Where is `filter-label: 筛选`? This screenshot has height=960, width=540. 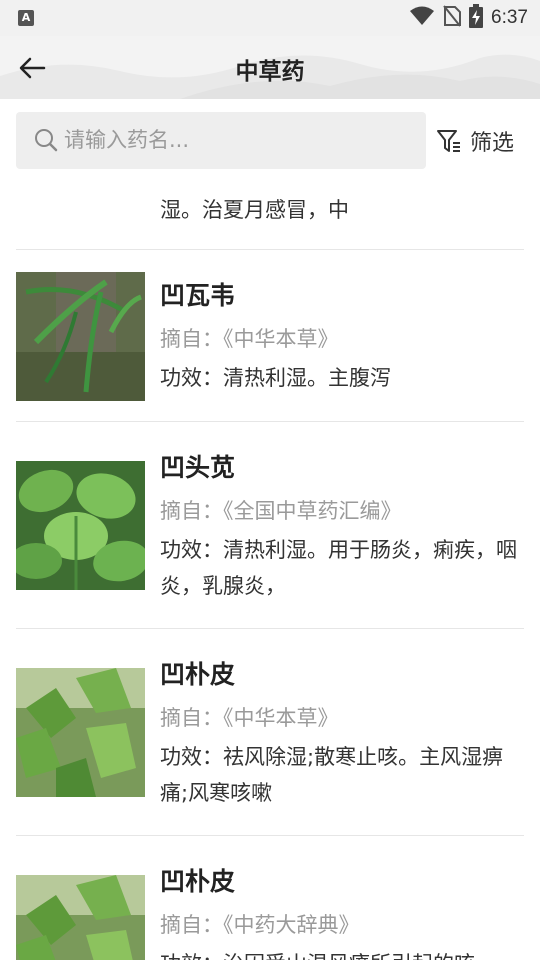 filter-label: 筛选 is located at coordinates (492, 143).